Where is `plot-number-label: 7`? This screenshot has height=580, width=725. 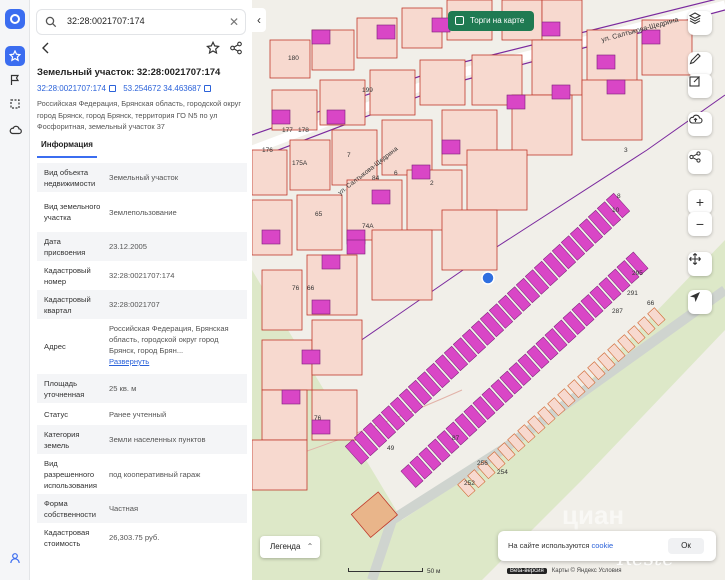
plot-number-label: 7 is located at coordinates (349, 155).